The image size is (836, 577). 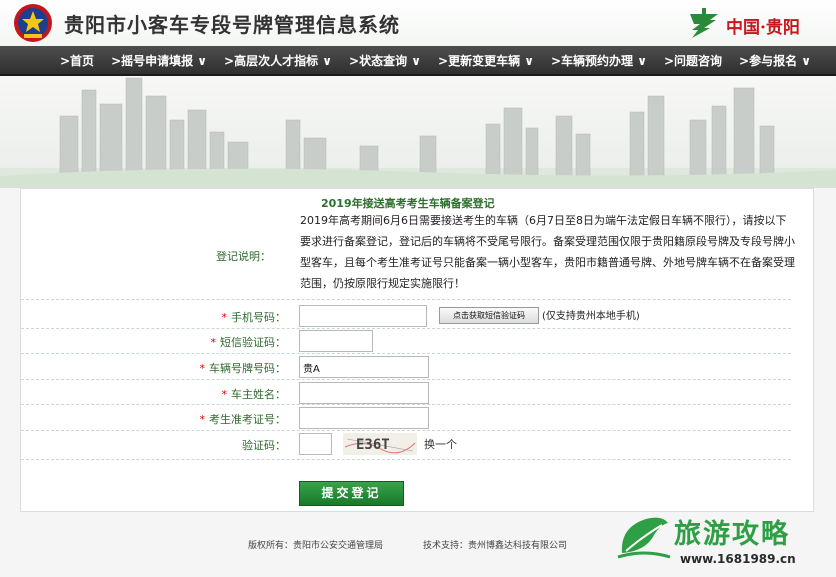 What do you see at coordinates (775, 61) in the screenshot?
I see `nav-item-registration: >参与报名 ∨` at bounding box center [775, 61].